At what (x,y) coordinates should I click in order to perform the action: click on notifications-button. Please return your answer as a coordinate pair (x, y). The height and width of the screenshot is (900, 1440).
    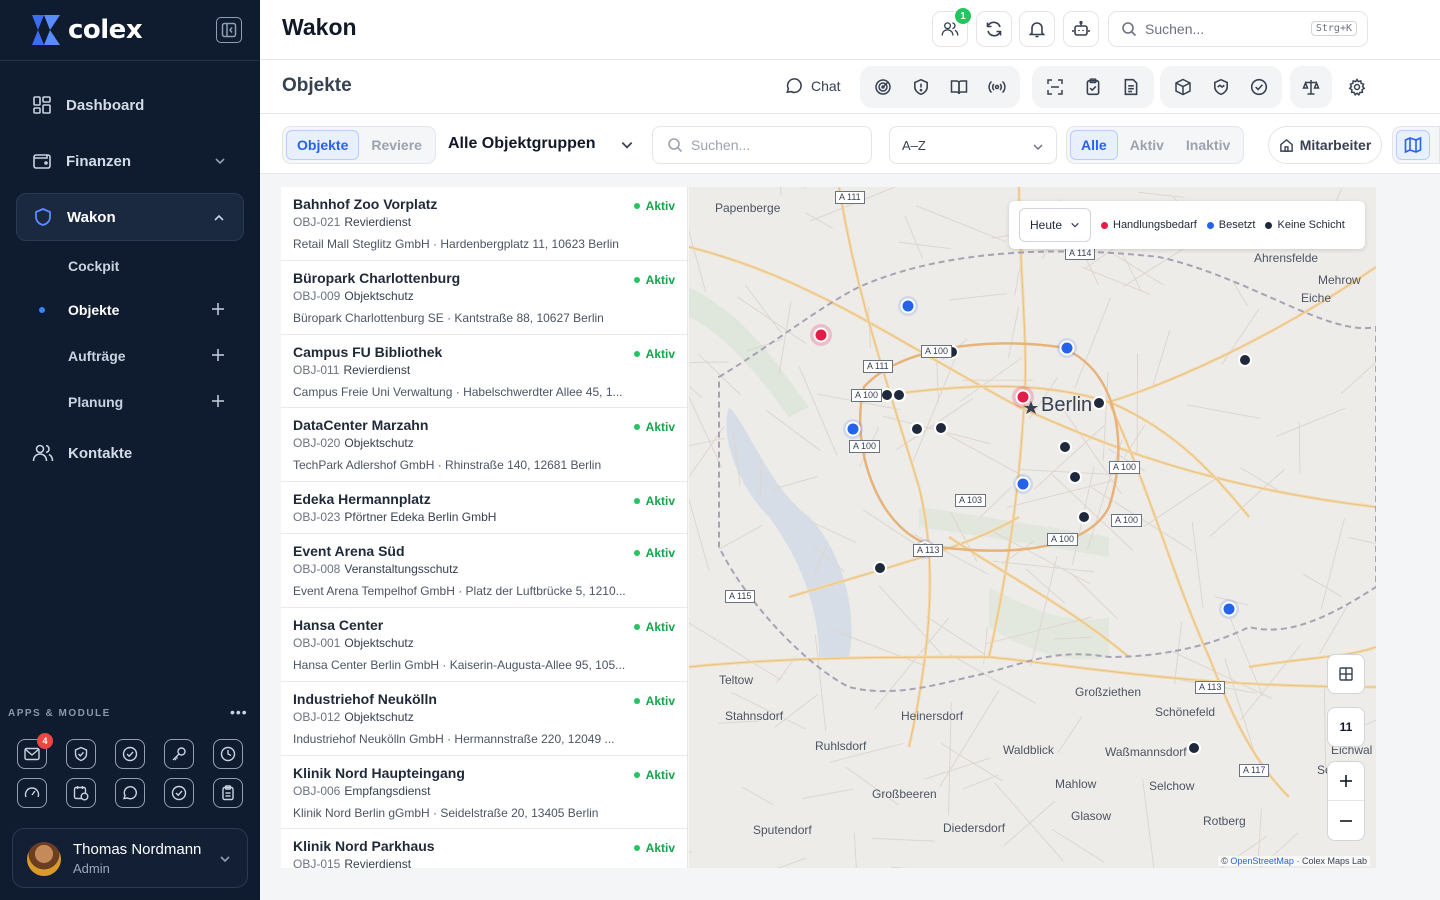
    Looking at the image, I should click on (1037, 29).